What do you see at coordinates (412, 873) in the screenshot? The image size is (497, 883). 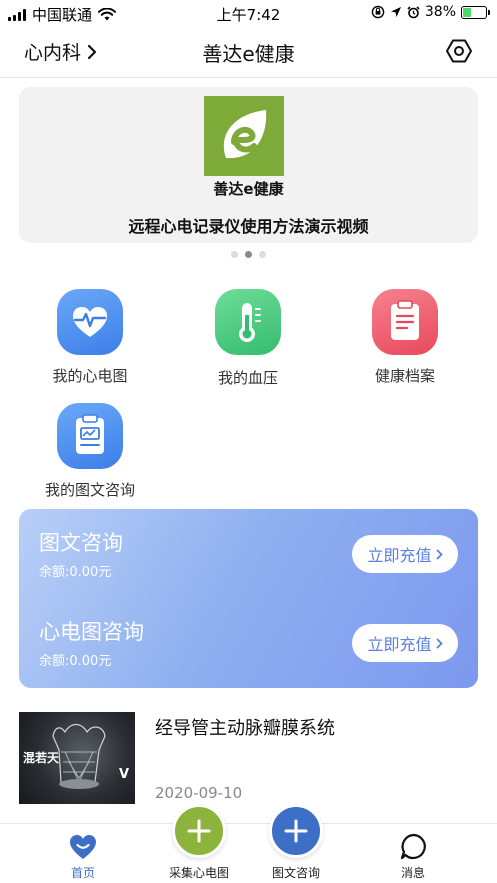 I see `tab-label: 消息` at bounding box center [412, 873].